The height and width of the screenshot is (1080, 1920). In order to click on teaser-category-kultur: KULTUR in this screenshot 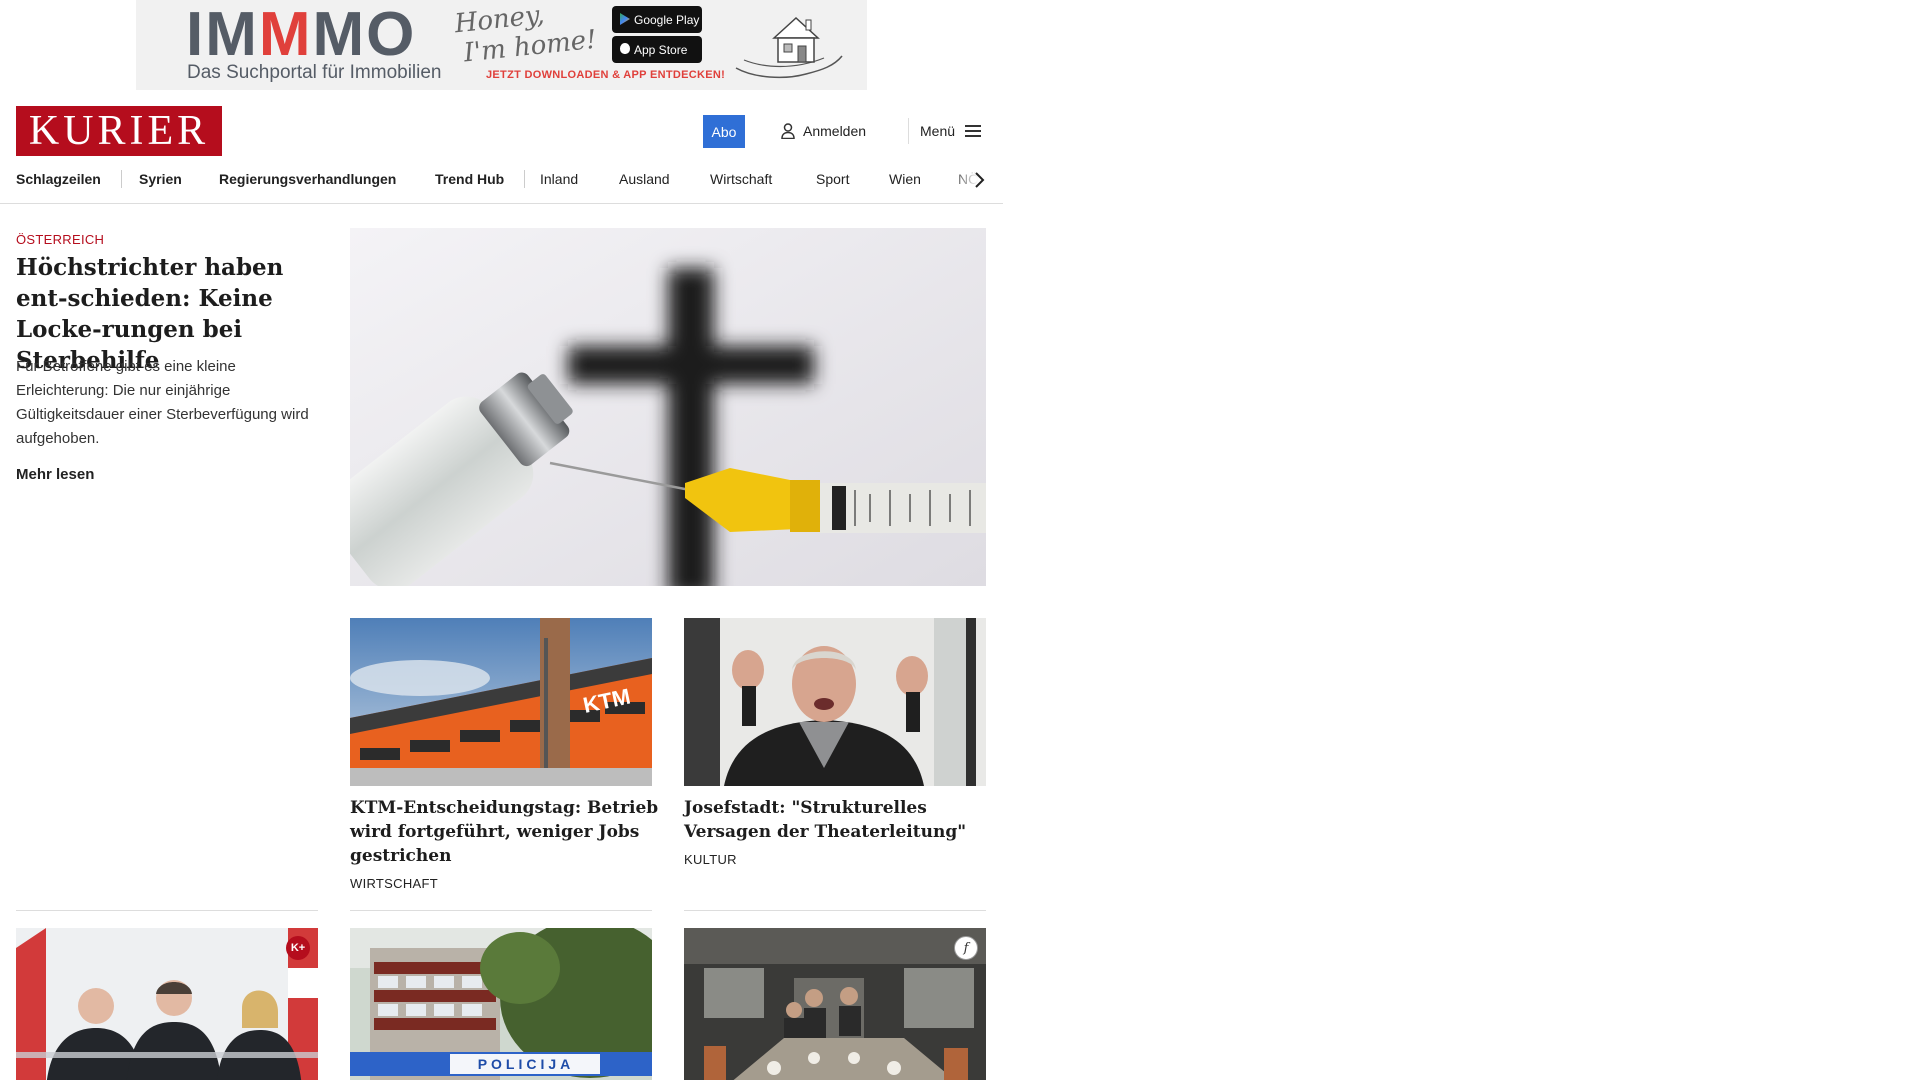, I will do `click(710, 859)`.